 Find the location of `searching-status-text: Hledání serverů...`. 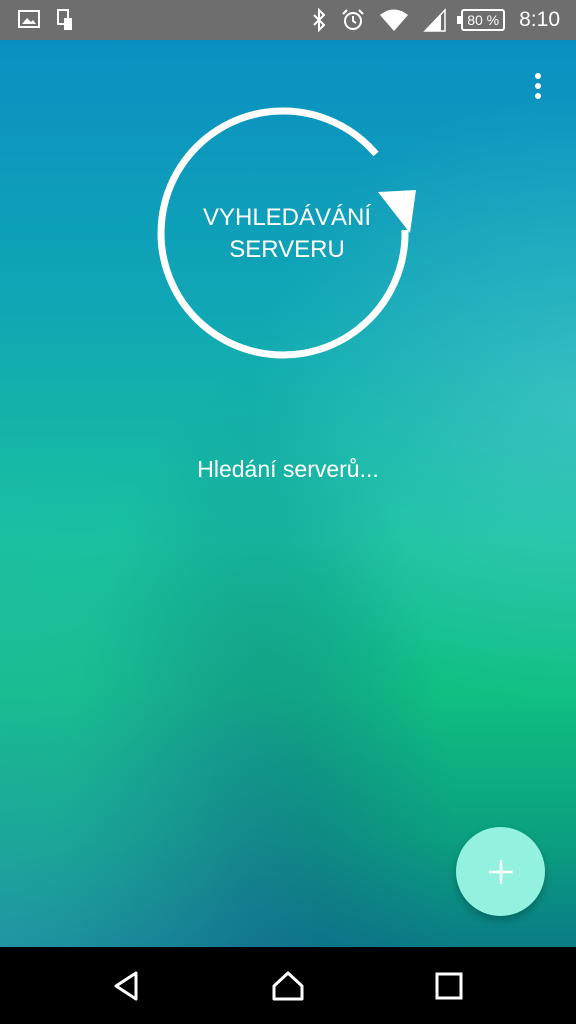

searching-status-text: Hledání serverů... is located at coordinates (288, 469).